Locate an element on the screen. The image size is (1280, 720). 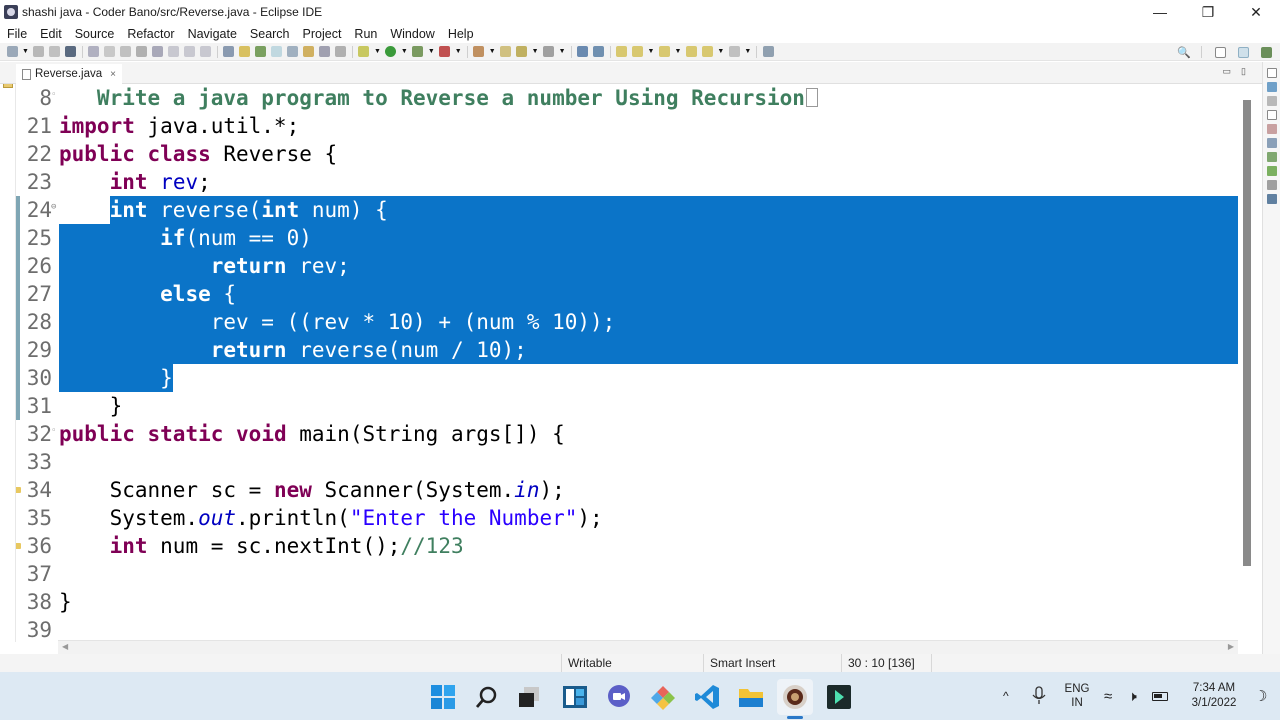
prev-annotation-icon is located at coordinates (637, 51).